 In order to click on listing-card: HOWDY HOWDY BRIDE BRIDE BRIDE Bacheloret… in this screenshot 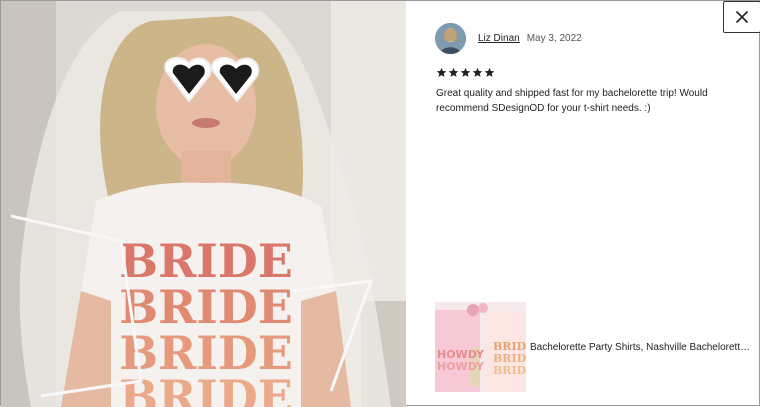, I will do `click(593, 347)`.